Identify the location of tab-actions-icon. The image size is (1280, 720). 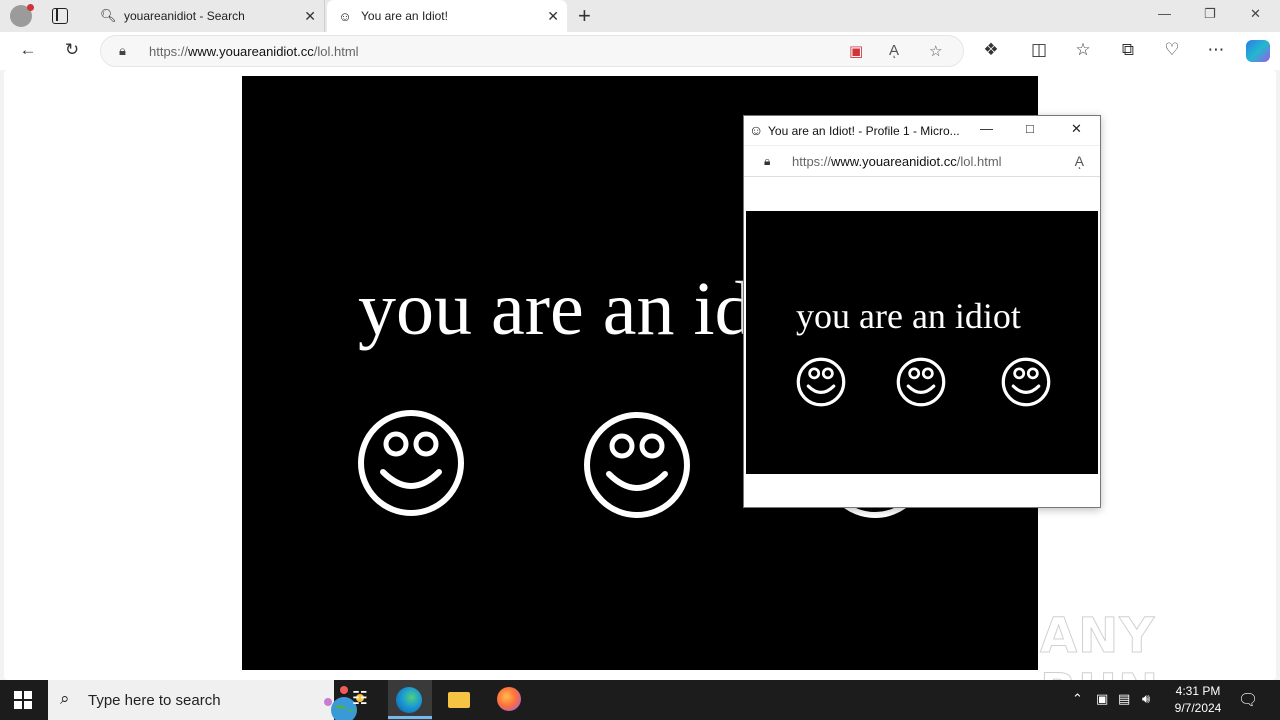
(60, 16).